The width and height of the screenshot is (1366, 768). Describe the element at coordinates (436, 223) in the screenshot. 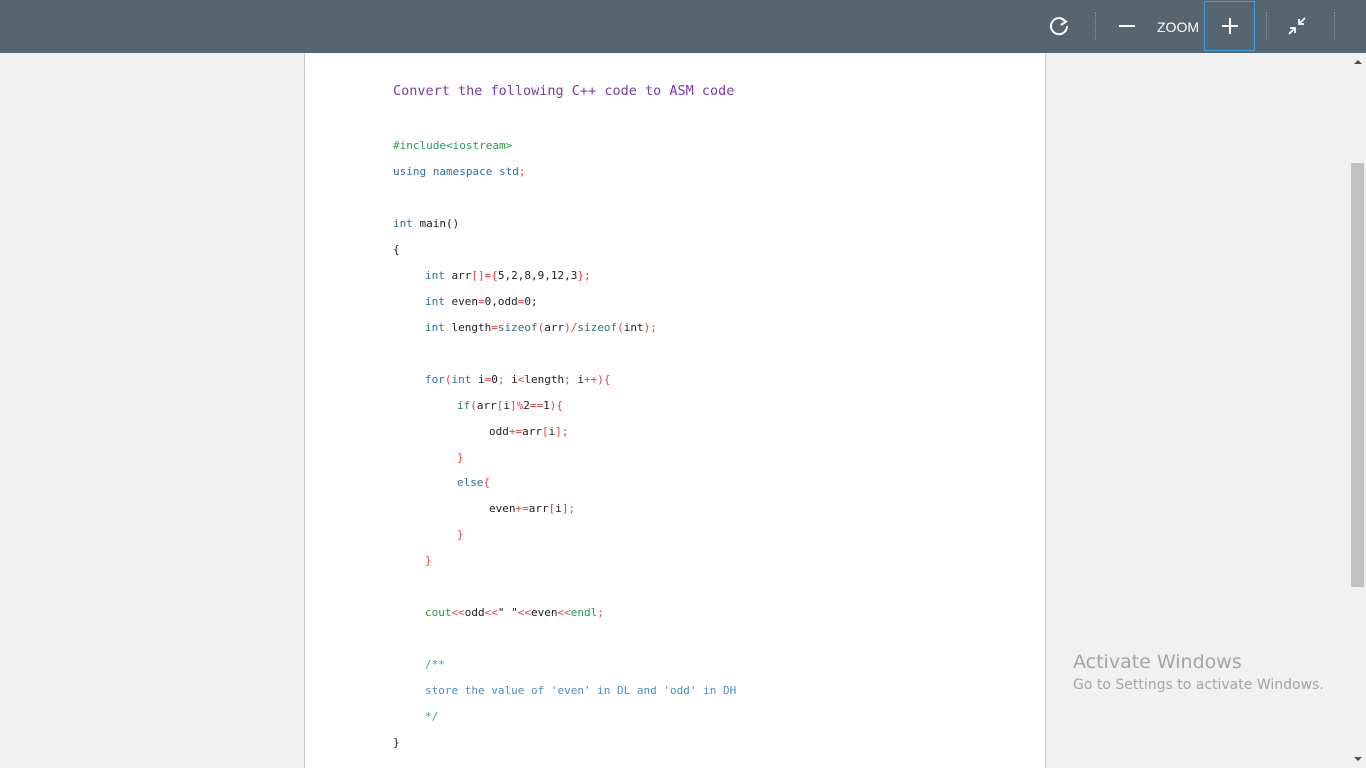

I see `code-token: main()` at that location.